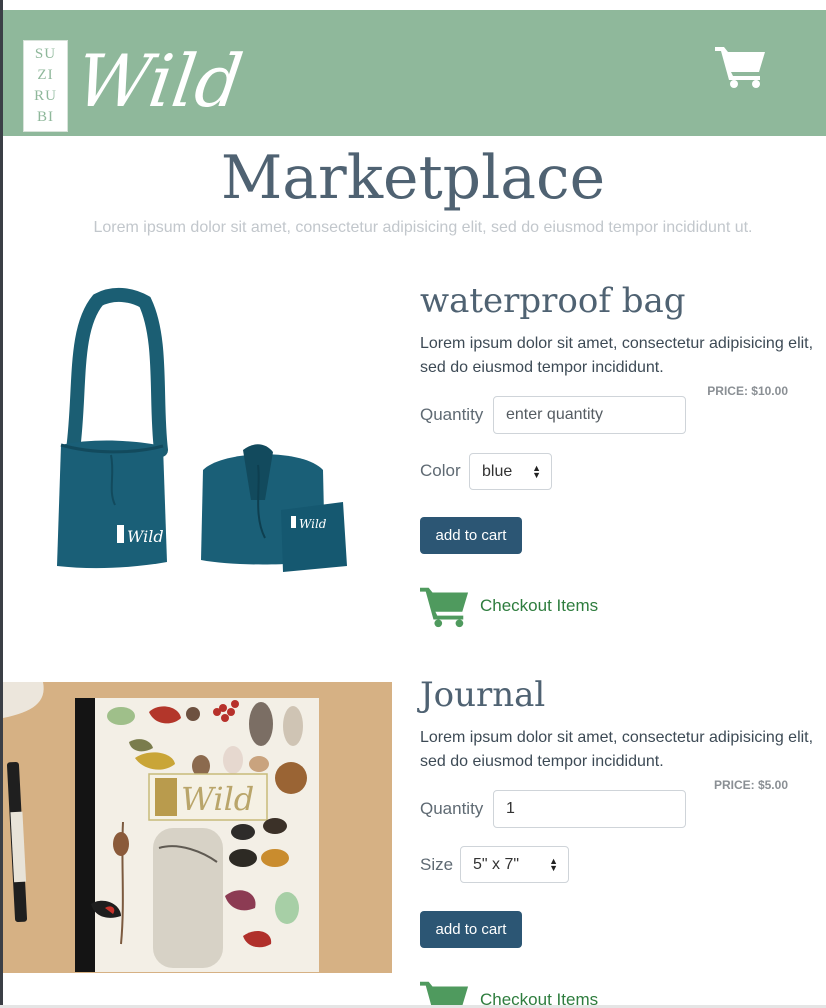 The image size is (826, 1008). What do you see at coordinates (497, 471) in the screenshot?
I see `color-select-value: blue` at bounding box center [497, 471].